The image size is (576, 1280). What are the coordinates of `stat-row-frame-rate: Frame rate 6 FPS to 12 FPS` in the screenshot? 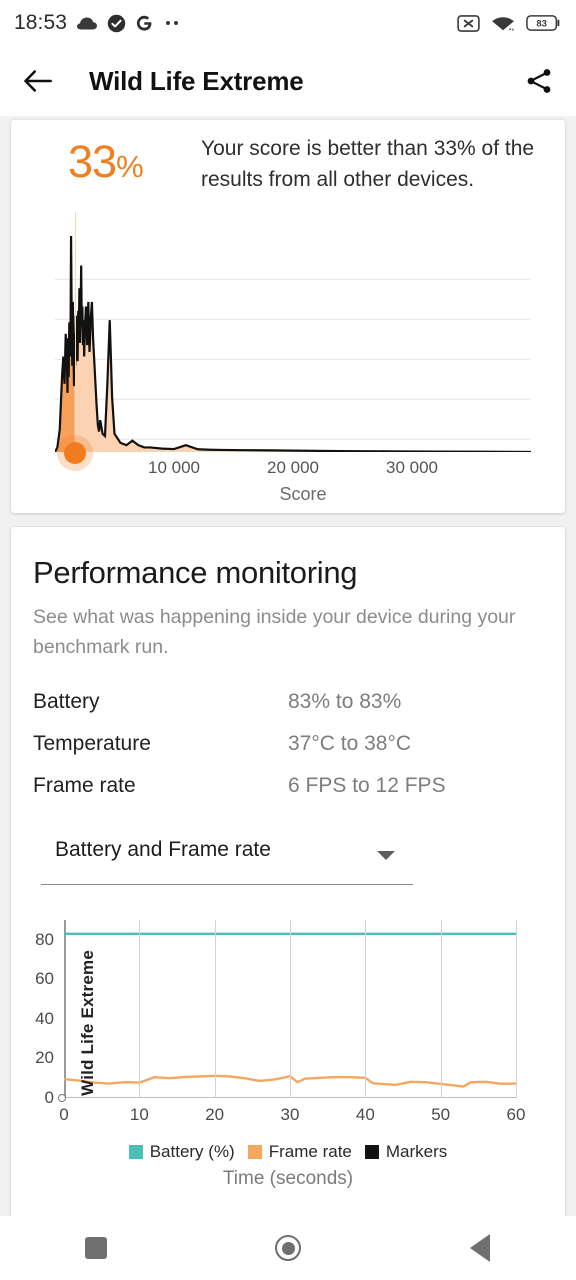 It's located at (288, 795).